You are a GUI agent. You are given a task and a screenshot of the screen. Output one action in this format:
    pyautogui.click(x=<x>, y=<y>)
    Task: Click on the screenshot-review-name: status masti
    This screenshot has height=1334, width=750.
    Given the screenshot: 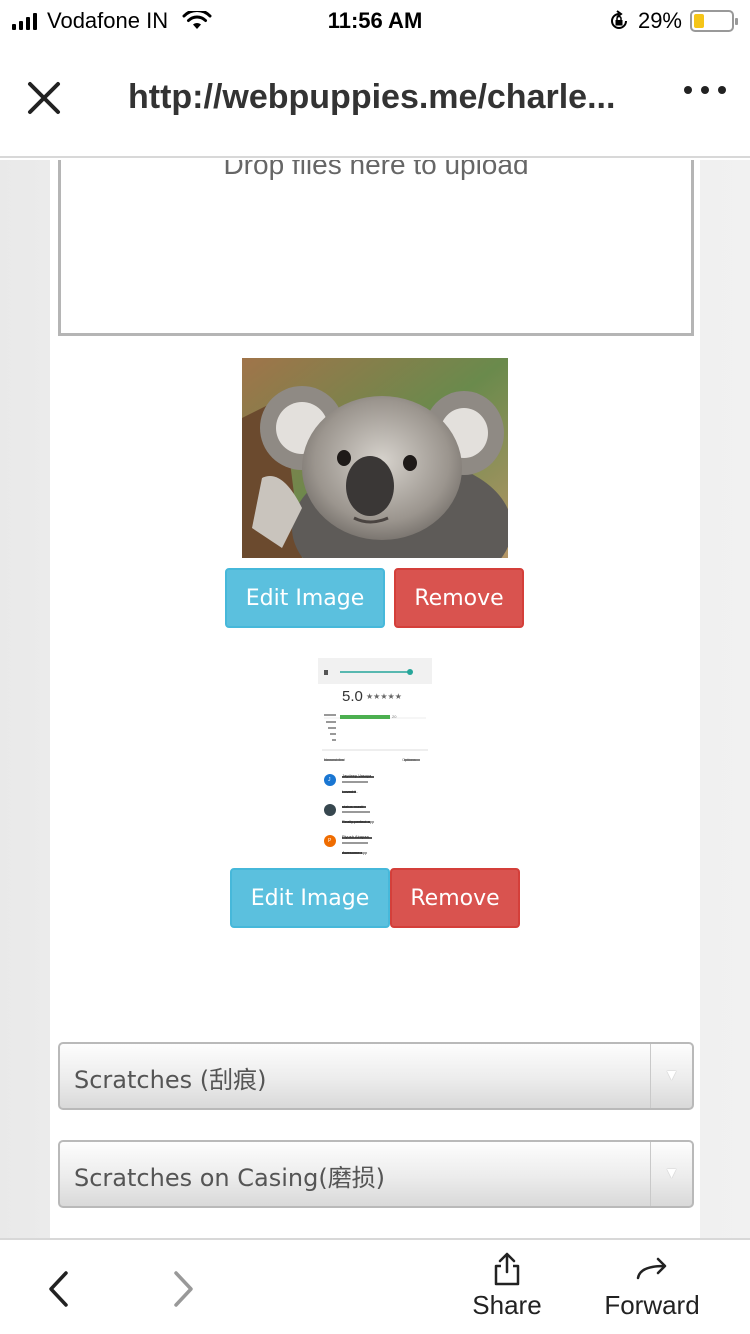 What is the action you would take?
    pyautogui.click(x=353, y=806)
    